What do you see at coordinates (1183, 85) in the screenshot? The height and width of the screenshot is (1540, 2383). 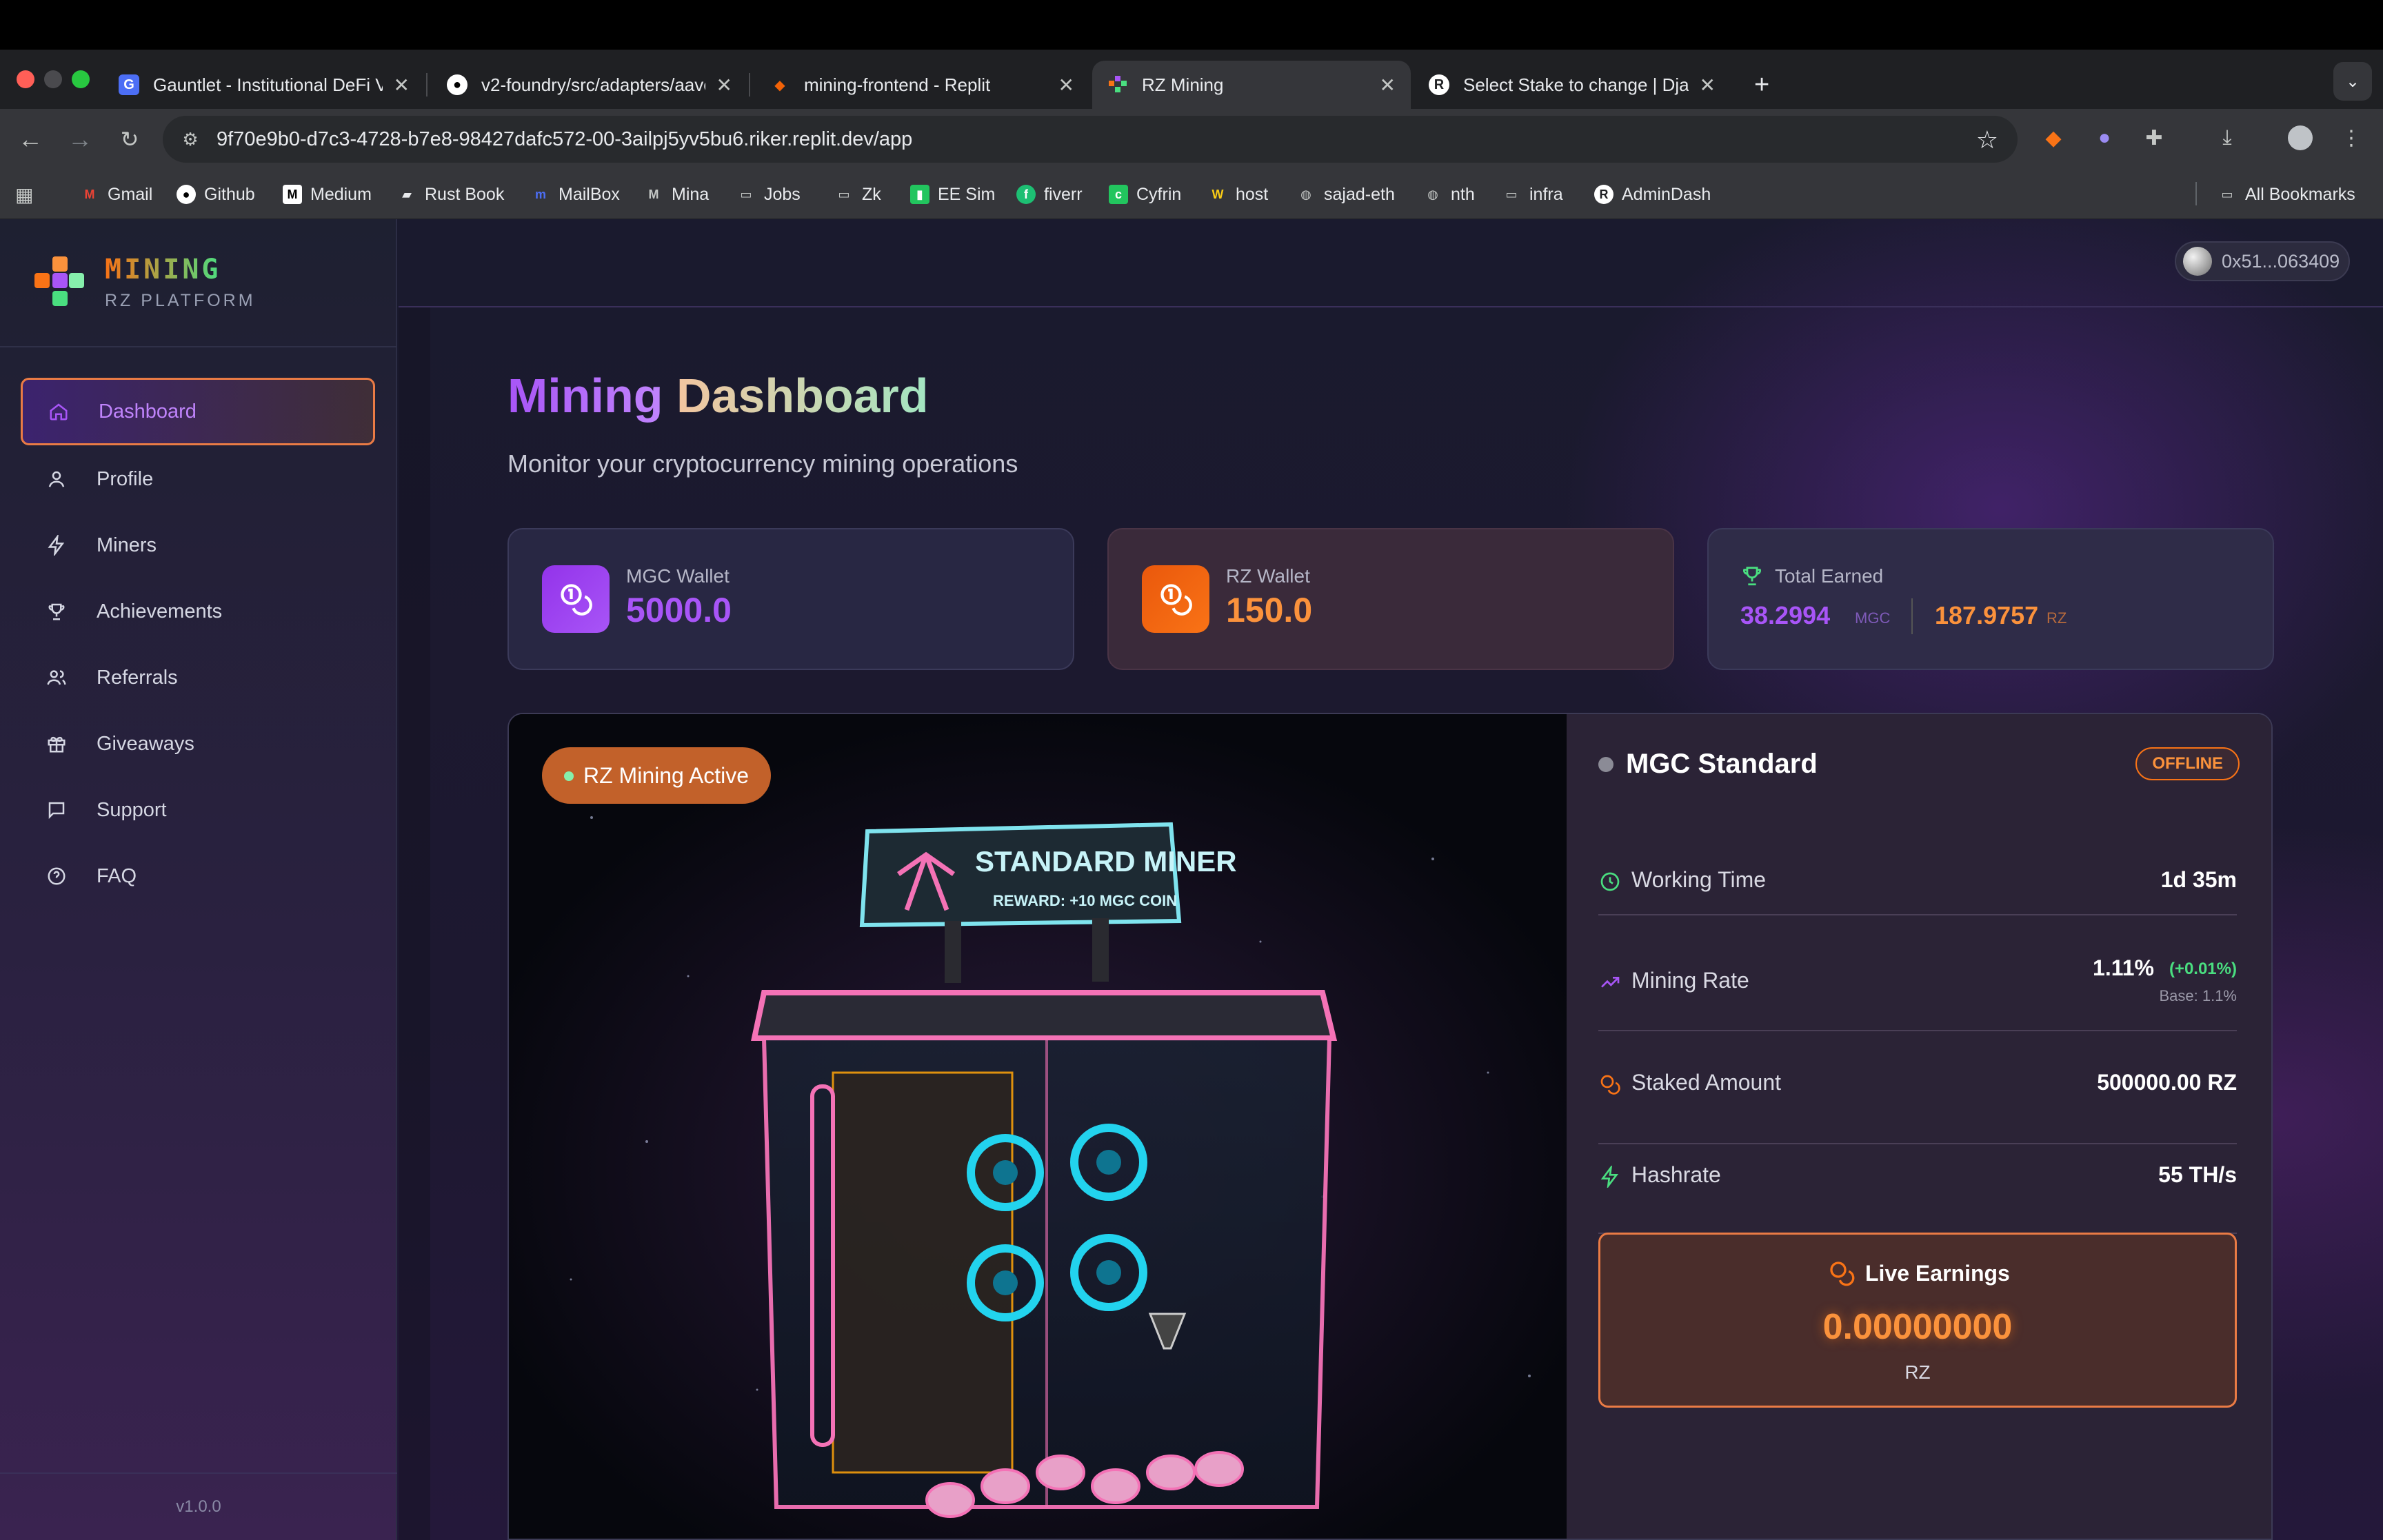 I see `tab-title: RZ Mining` at bounding box center [1183, 85].